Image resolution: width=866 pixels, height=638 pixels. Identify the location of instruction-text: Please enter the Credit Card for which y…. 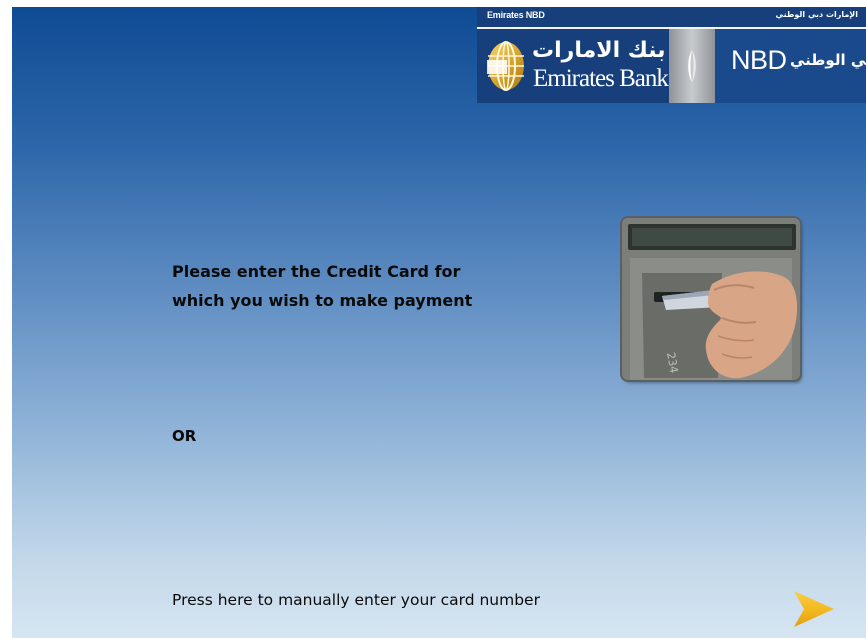
(322, 286).